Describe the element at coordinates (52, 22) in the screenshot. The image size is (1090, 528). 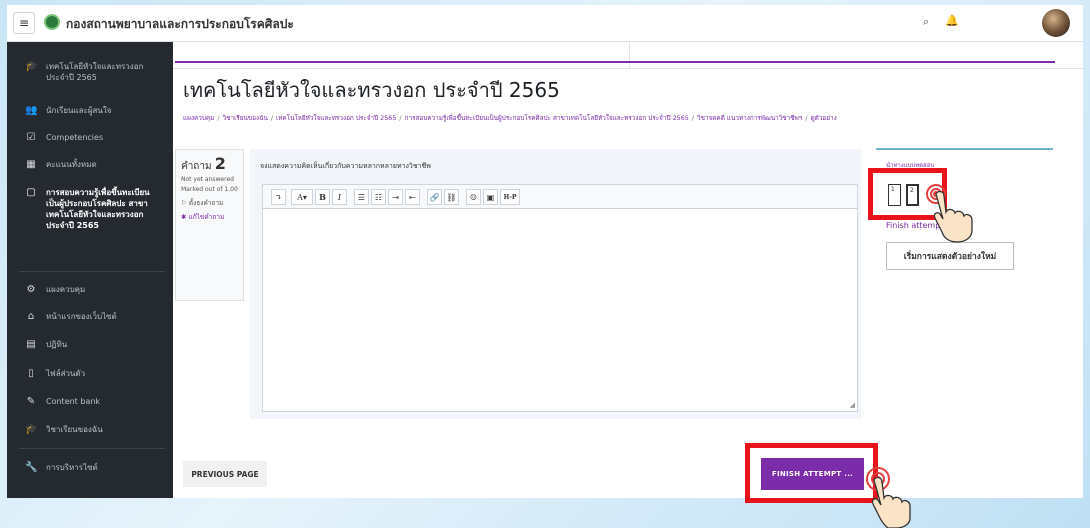
I see `site-logo` at that location.